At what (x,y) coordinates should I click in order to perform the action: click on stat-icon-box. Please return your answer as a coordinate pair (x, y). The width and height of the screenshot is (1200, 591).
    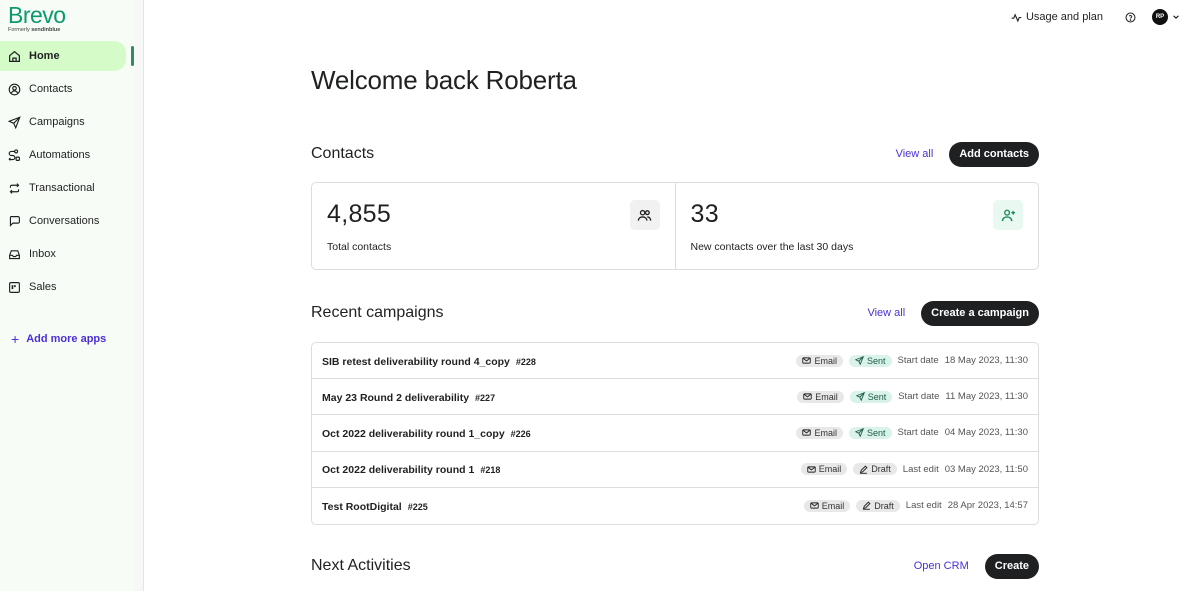
    Looking at the image, I should click on (1008, 215).